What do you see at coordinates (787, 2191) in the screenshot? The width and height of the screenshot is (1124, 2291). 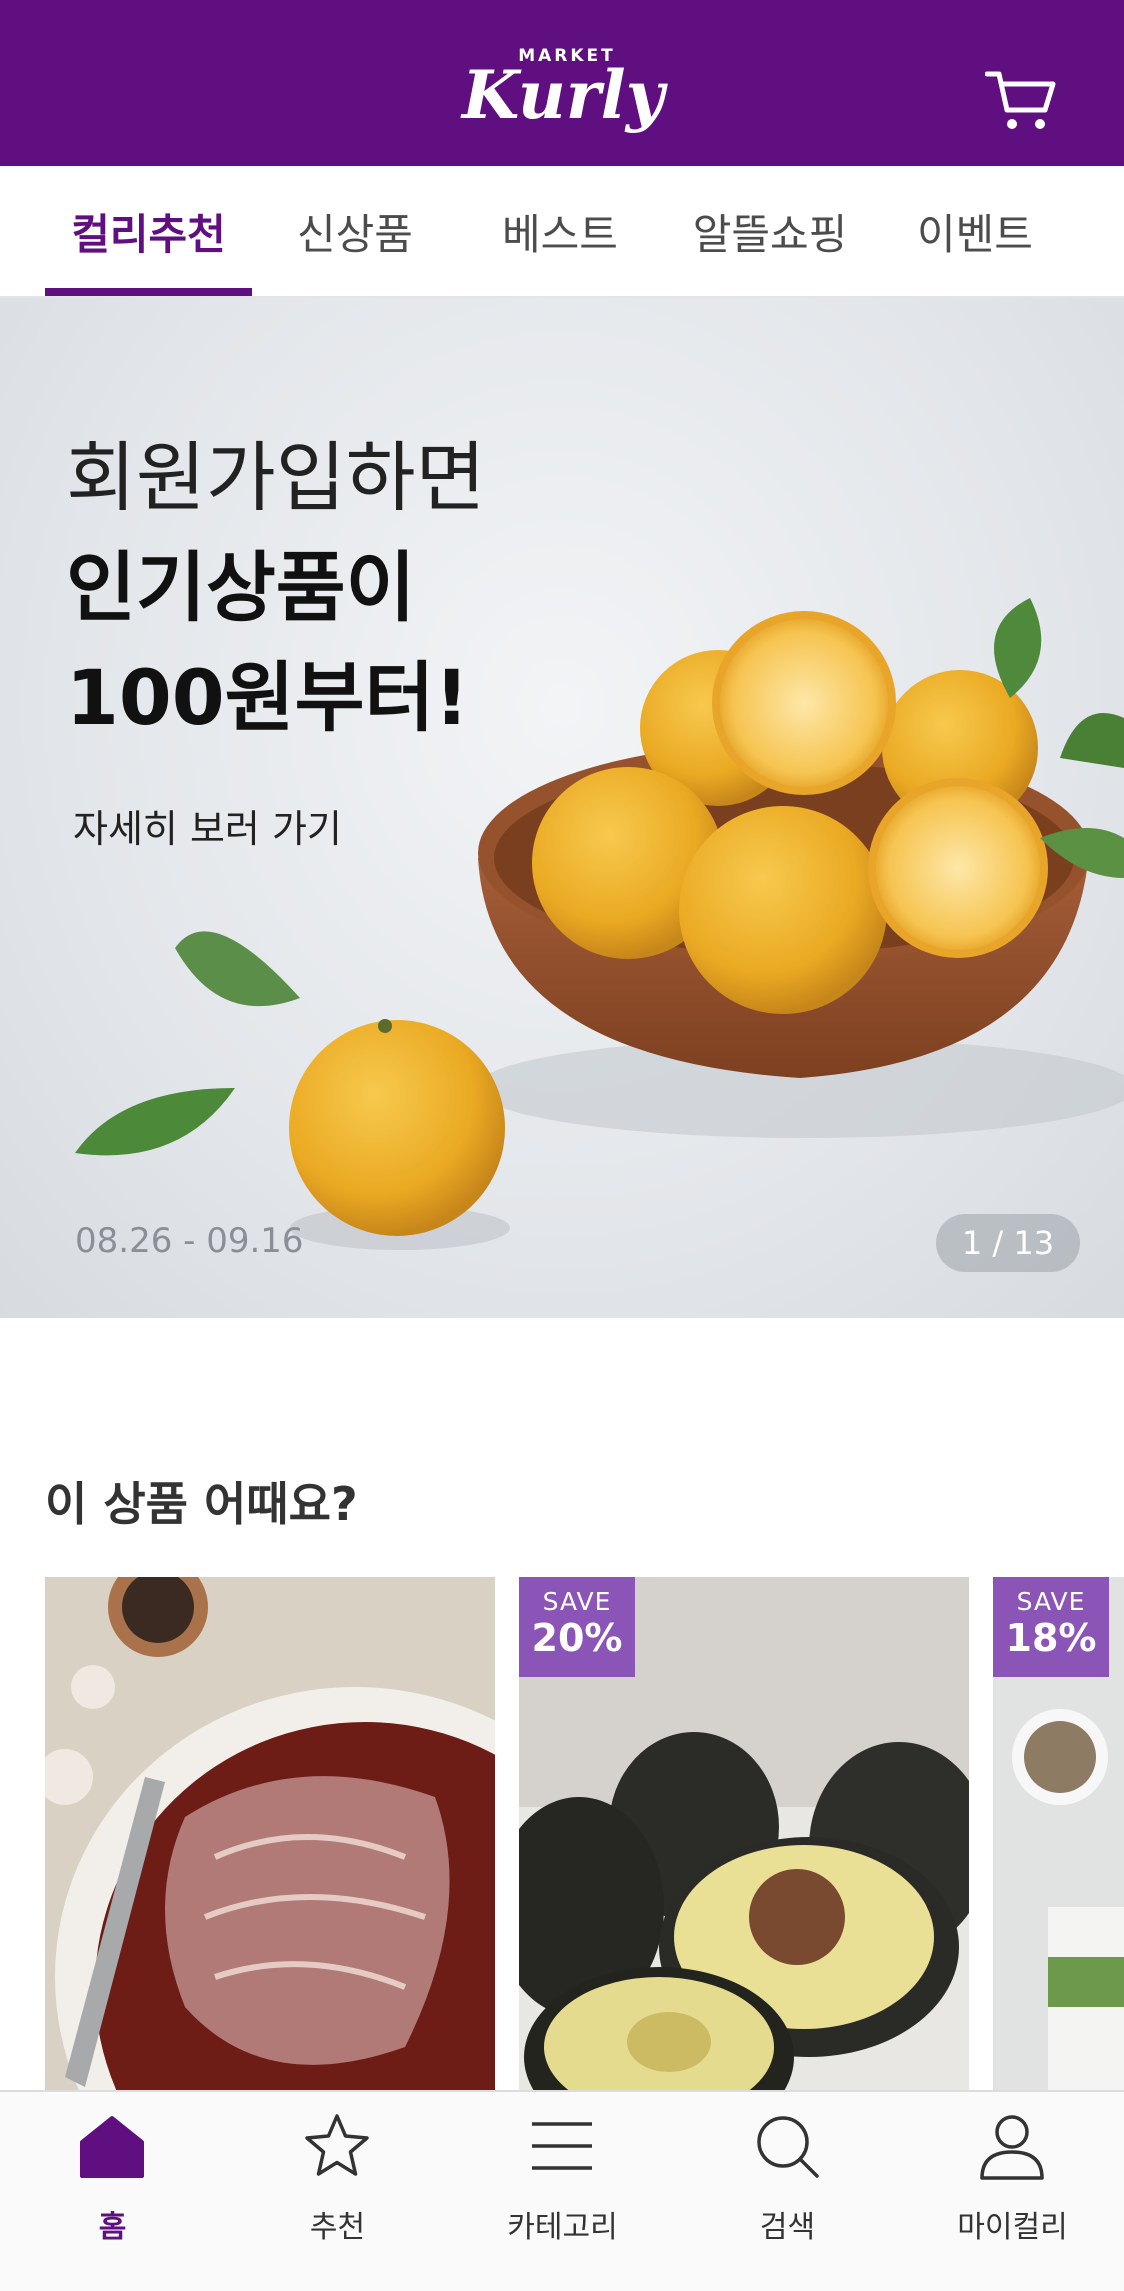 I see `nav-search: 검색` at bounding box center [787, 2191].